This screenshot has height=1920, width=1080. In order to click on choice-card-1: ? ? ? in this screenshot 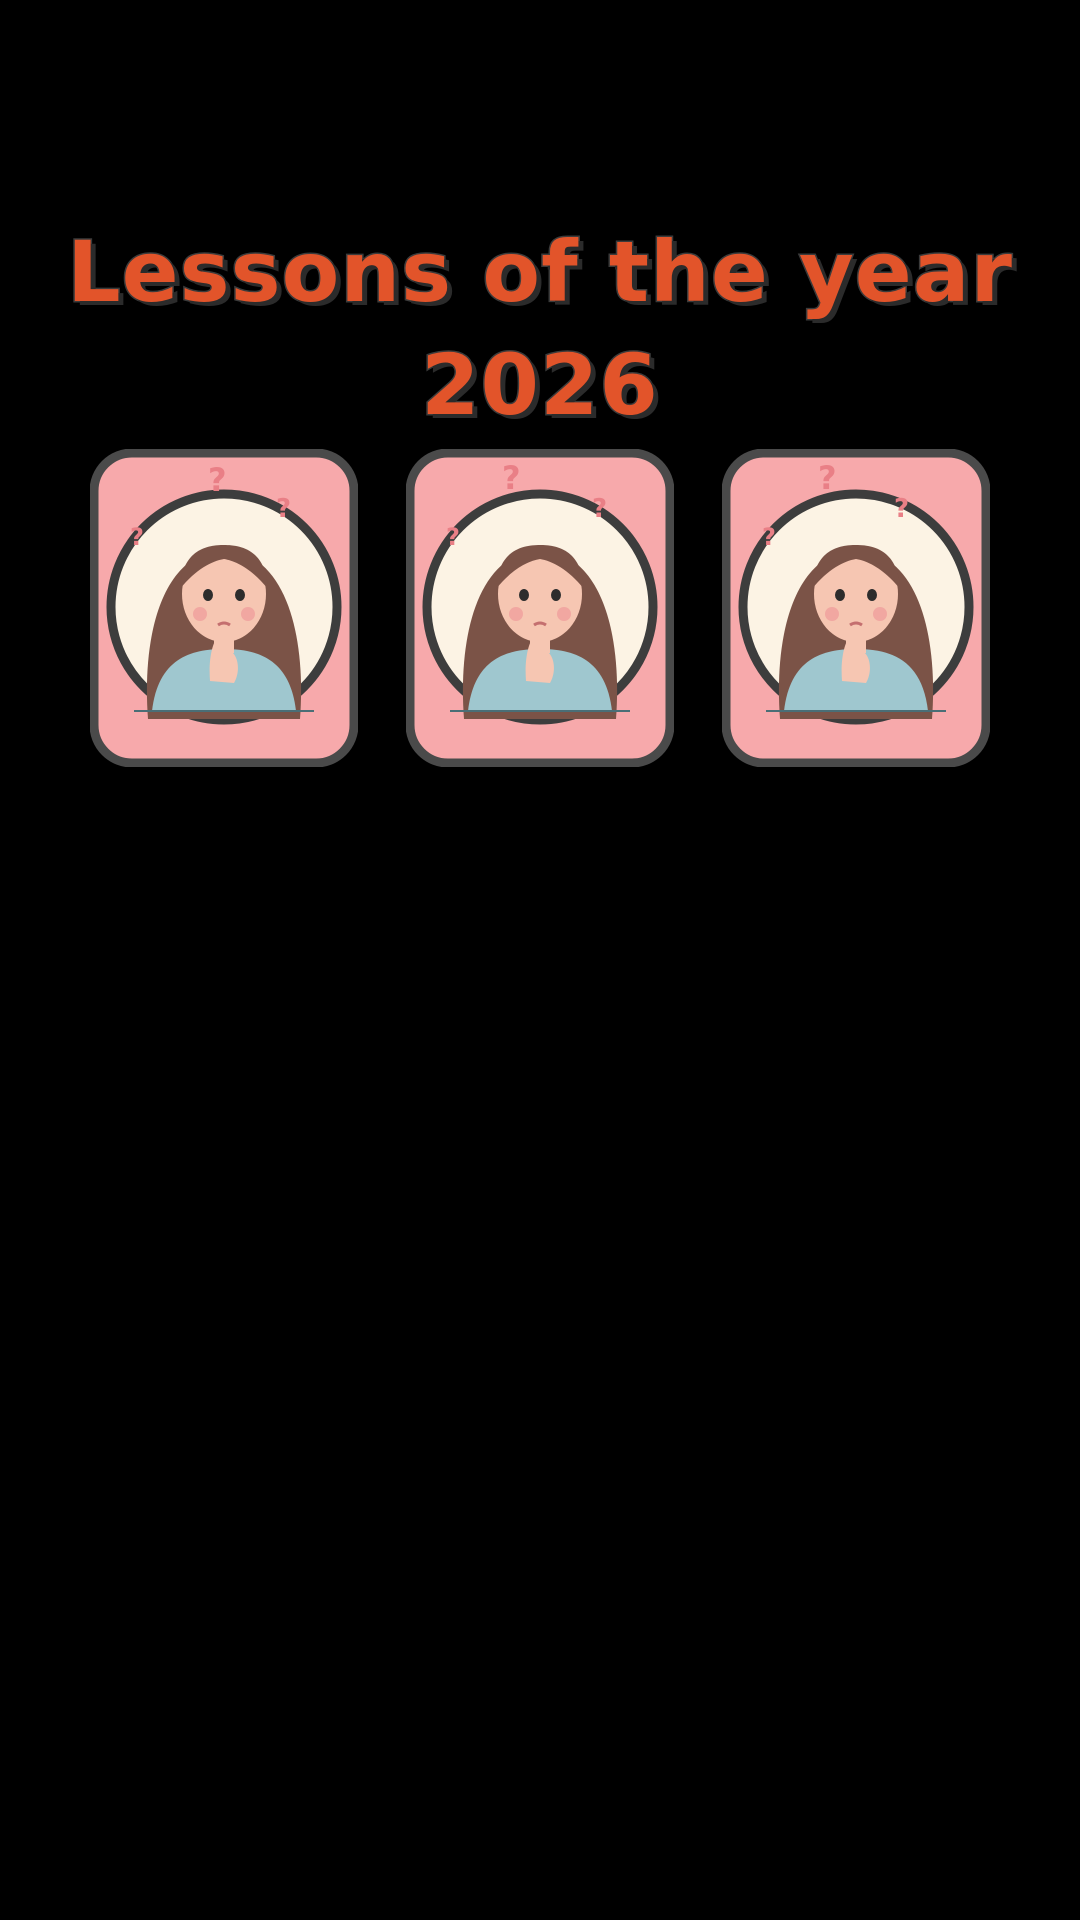, I will do `click(224, 608)`.